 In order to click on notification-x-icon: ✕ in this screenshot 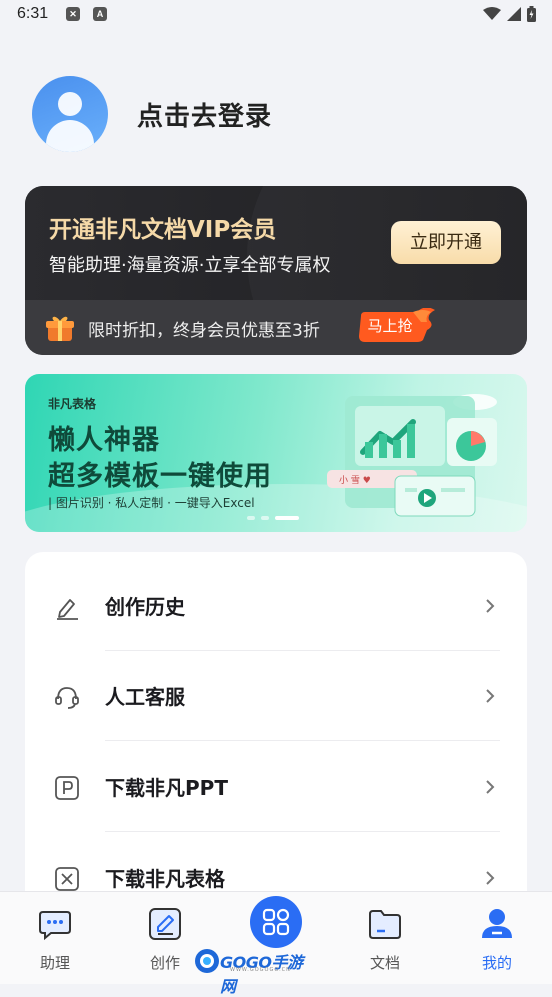, I will do `click(73, 14)`.